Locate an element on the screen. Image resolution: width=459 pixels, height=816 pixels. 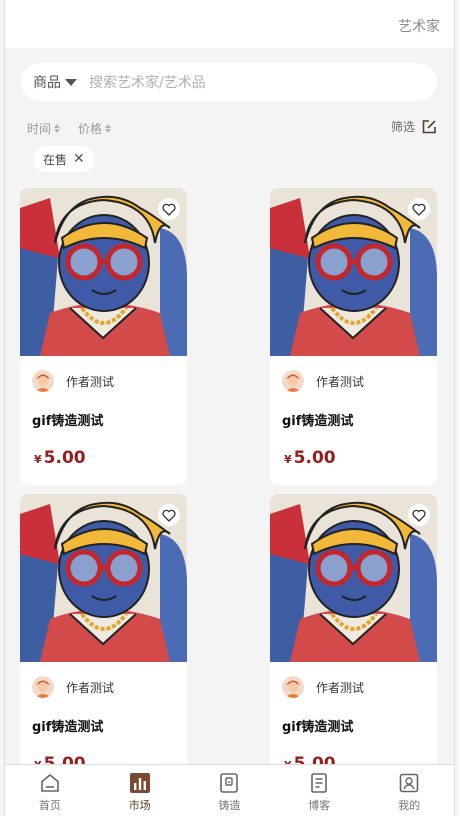
sort-price-button: 价格 is located at coordinates (95, 128).